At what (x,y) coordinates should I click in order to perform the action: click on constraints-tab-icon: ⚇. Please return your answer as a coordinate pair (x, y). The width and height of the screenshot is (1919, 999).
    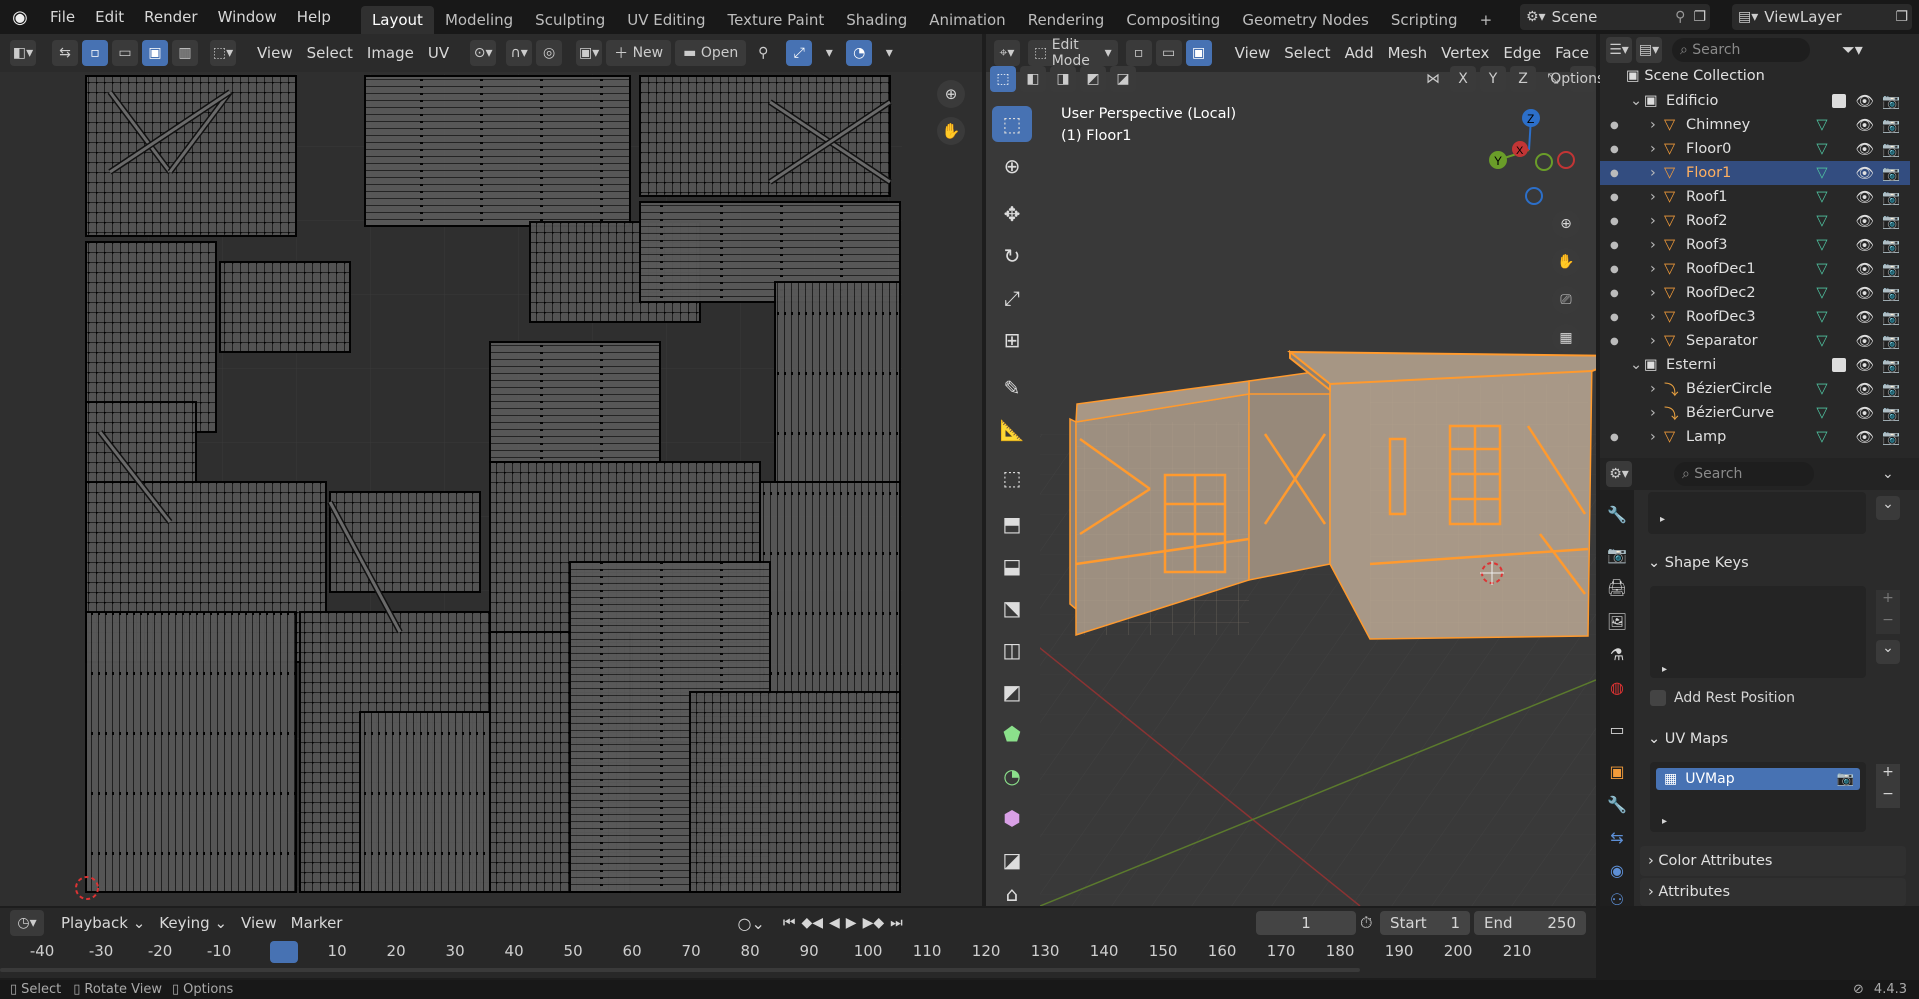
    Looking at the image, I should click on (1617, 899).